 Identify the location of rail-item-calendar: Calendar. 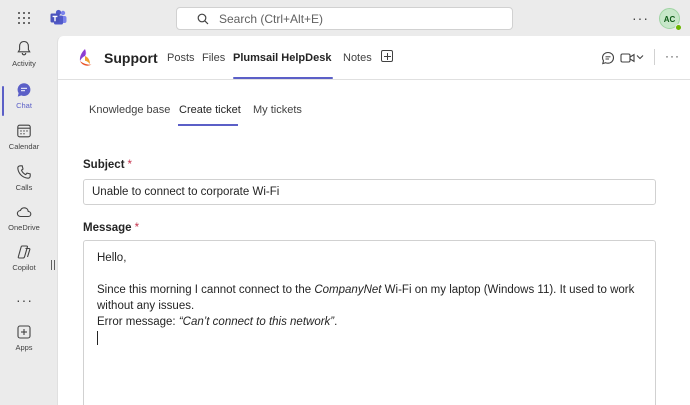
(24, 143).